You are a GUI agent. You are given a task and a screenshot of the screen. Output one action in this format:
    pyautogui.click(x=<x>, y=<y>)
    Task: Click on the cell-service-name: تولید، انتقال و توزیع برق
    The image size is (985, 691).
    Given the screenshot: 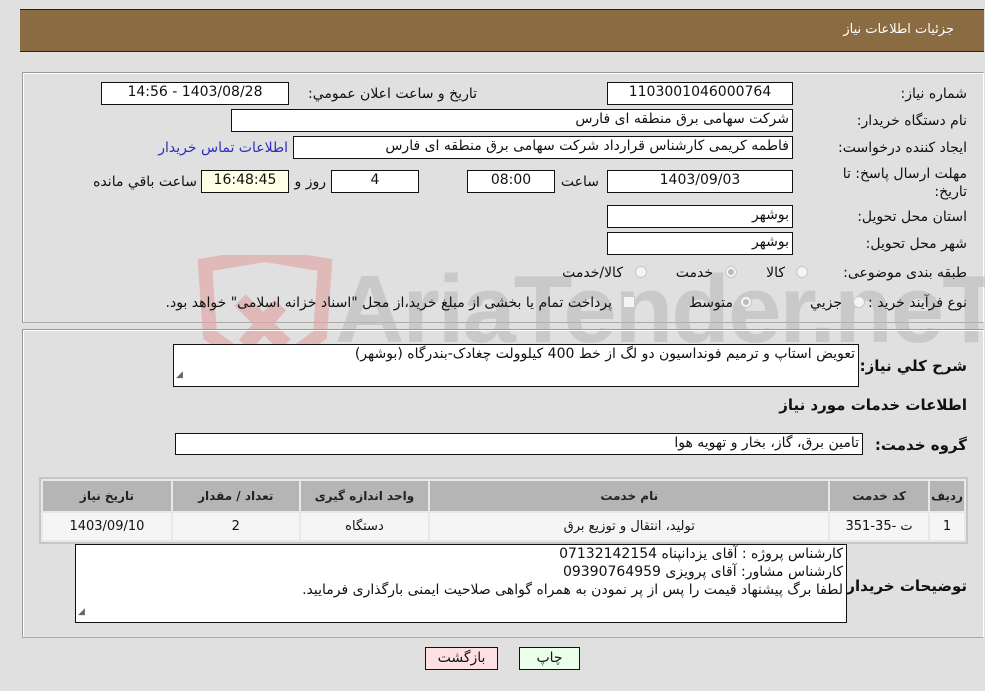 What is the action you would take?
    pyautogui.click(x=629, y=526)
    